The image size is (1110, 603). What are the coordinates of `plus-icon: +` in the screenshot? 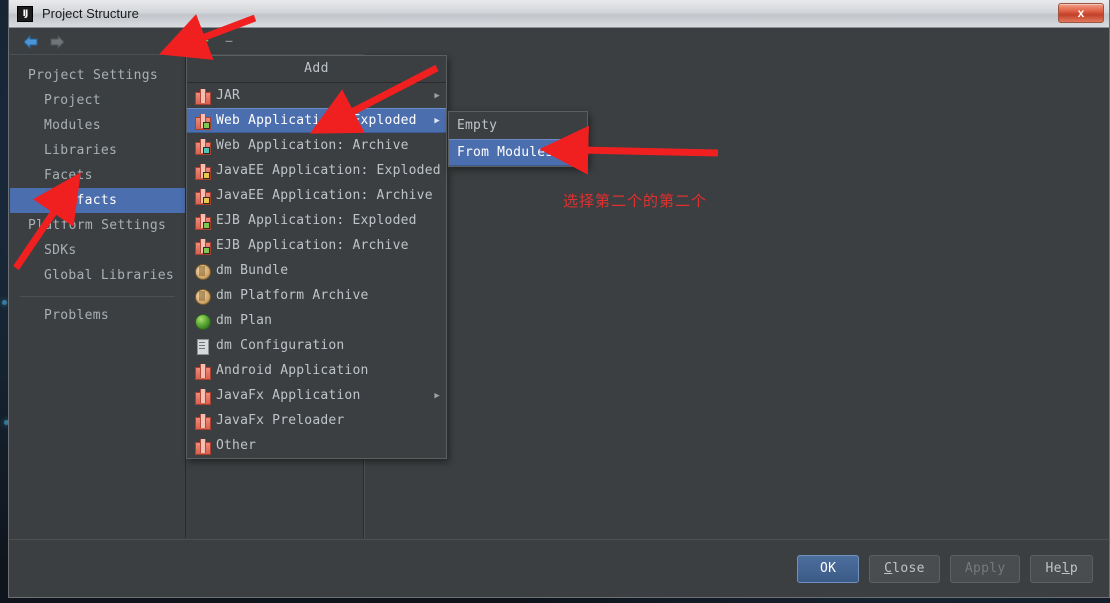 It's located at (203, 42).